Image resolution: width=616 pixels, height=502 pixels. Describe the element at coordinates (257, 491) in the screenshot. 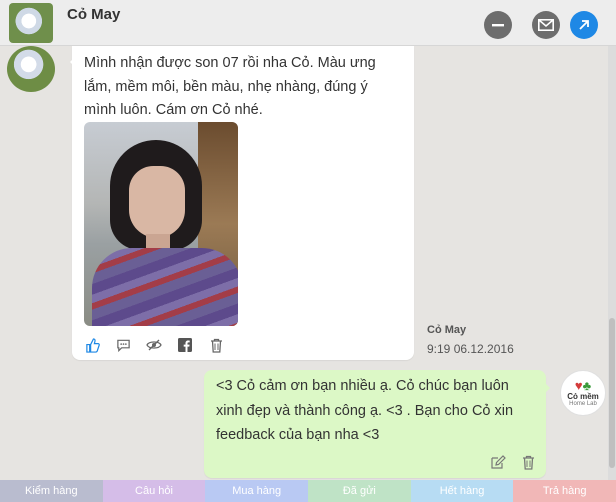

I see `tab-mua-hang: Mua hàng` at that location.